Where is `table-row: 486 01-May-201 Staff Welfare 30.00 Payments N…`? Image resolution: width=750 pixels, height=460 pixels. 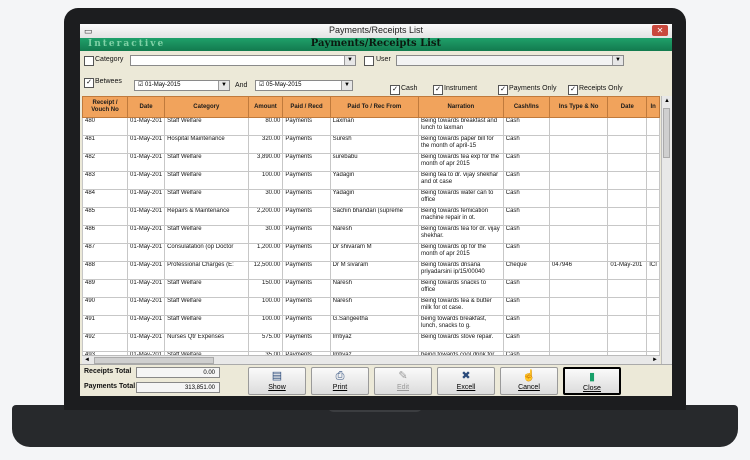
table-row: 486 01-May-201 Staff Welfare 30.00 Payments N… is located at coordinates (371, 234).